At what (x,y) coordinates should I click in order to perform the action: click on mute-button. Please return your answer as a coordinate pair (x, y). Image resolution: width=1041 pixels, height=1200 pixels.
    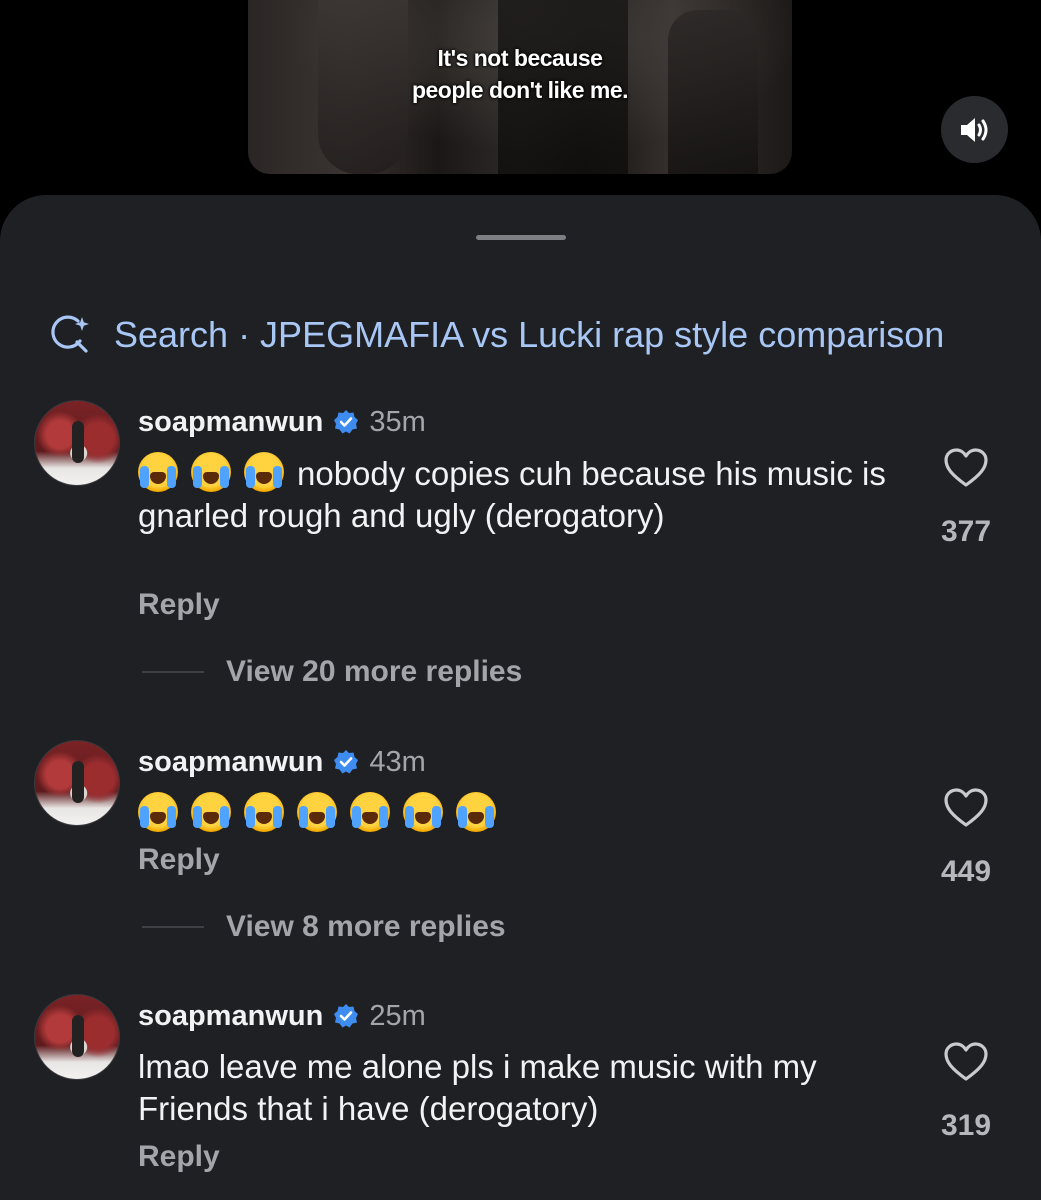
    Looking at the image, I should click on (974, 129).